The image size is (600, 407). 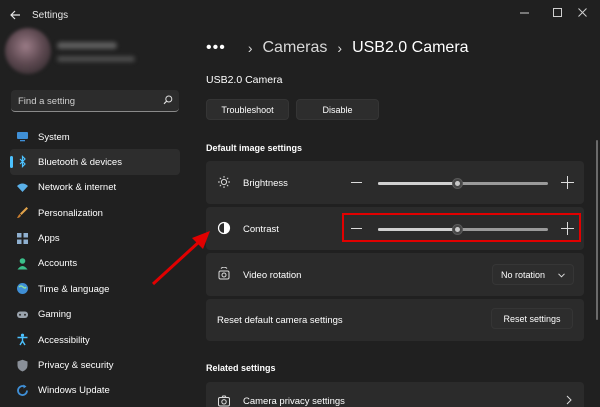 I want to click on user-profile, so click(x=90, y=53).